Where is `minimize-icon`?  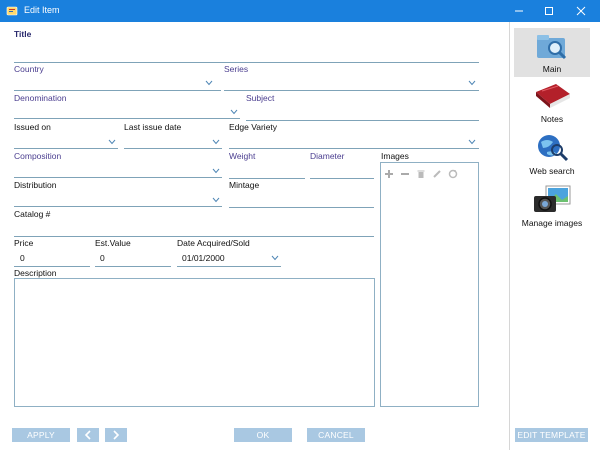 minimize-icon is located at coordinates (519, 11).